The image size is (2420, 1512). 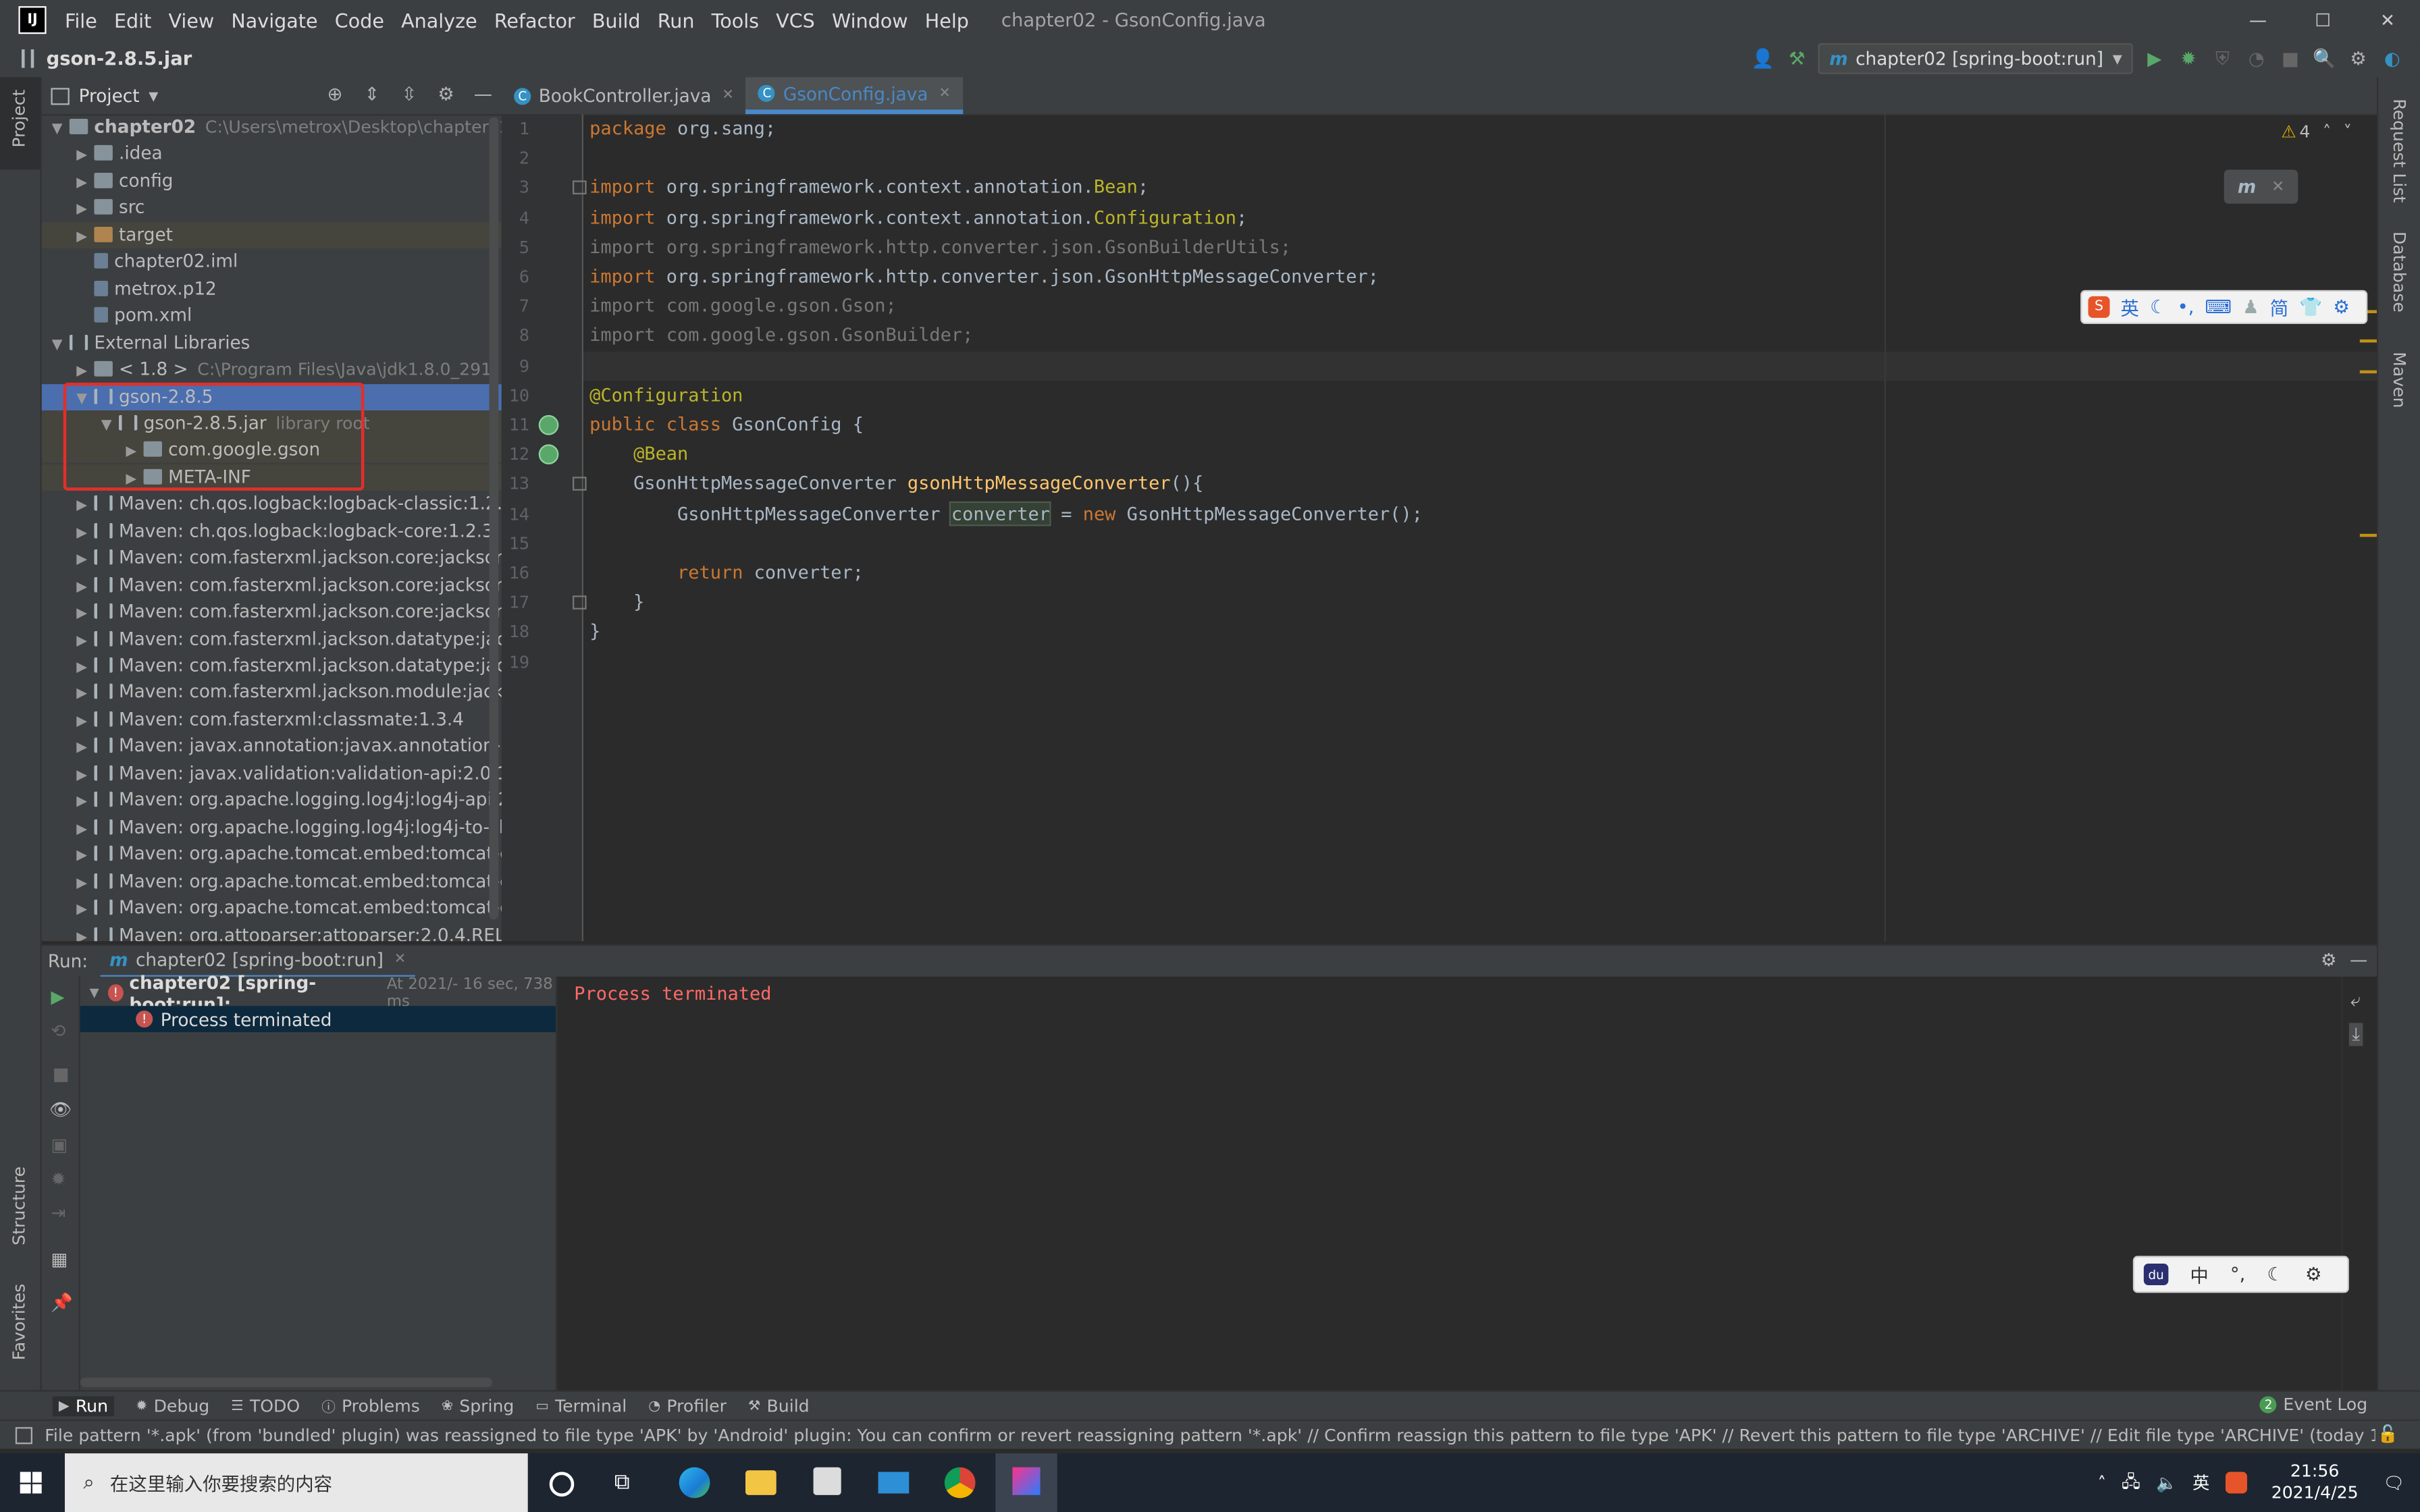 I want to click on minimize-icon: —, so click(x=2258, y=20).